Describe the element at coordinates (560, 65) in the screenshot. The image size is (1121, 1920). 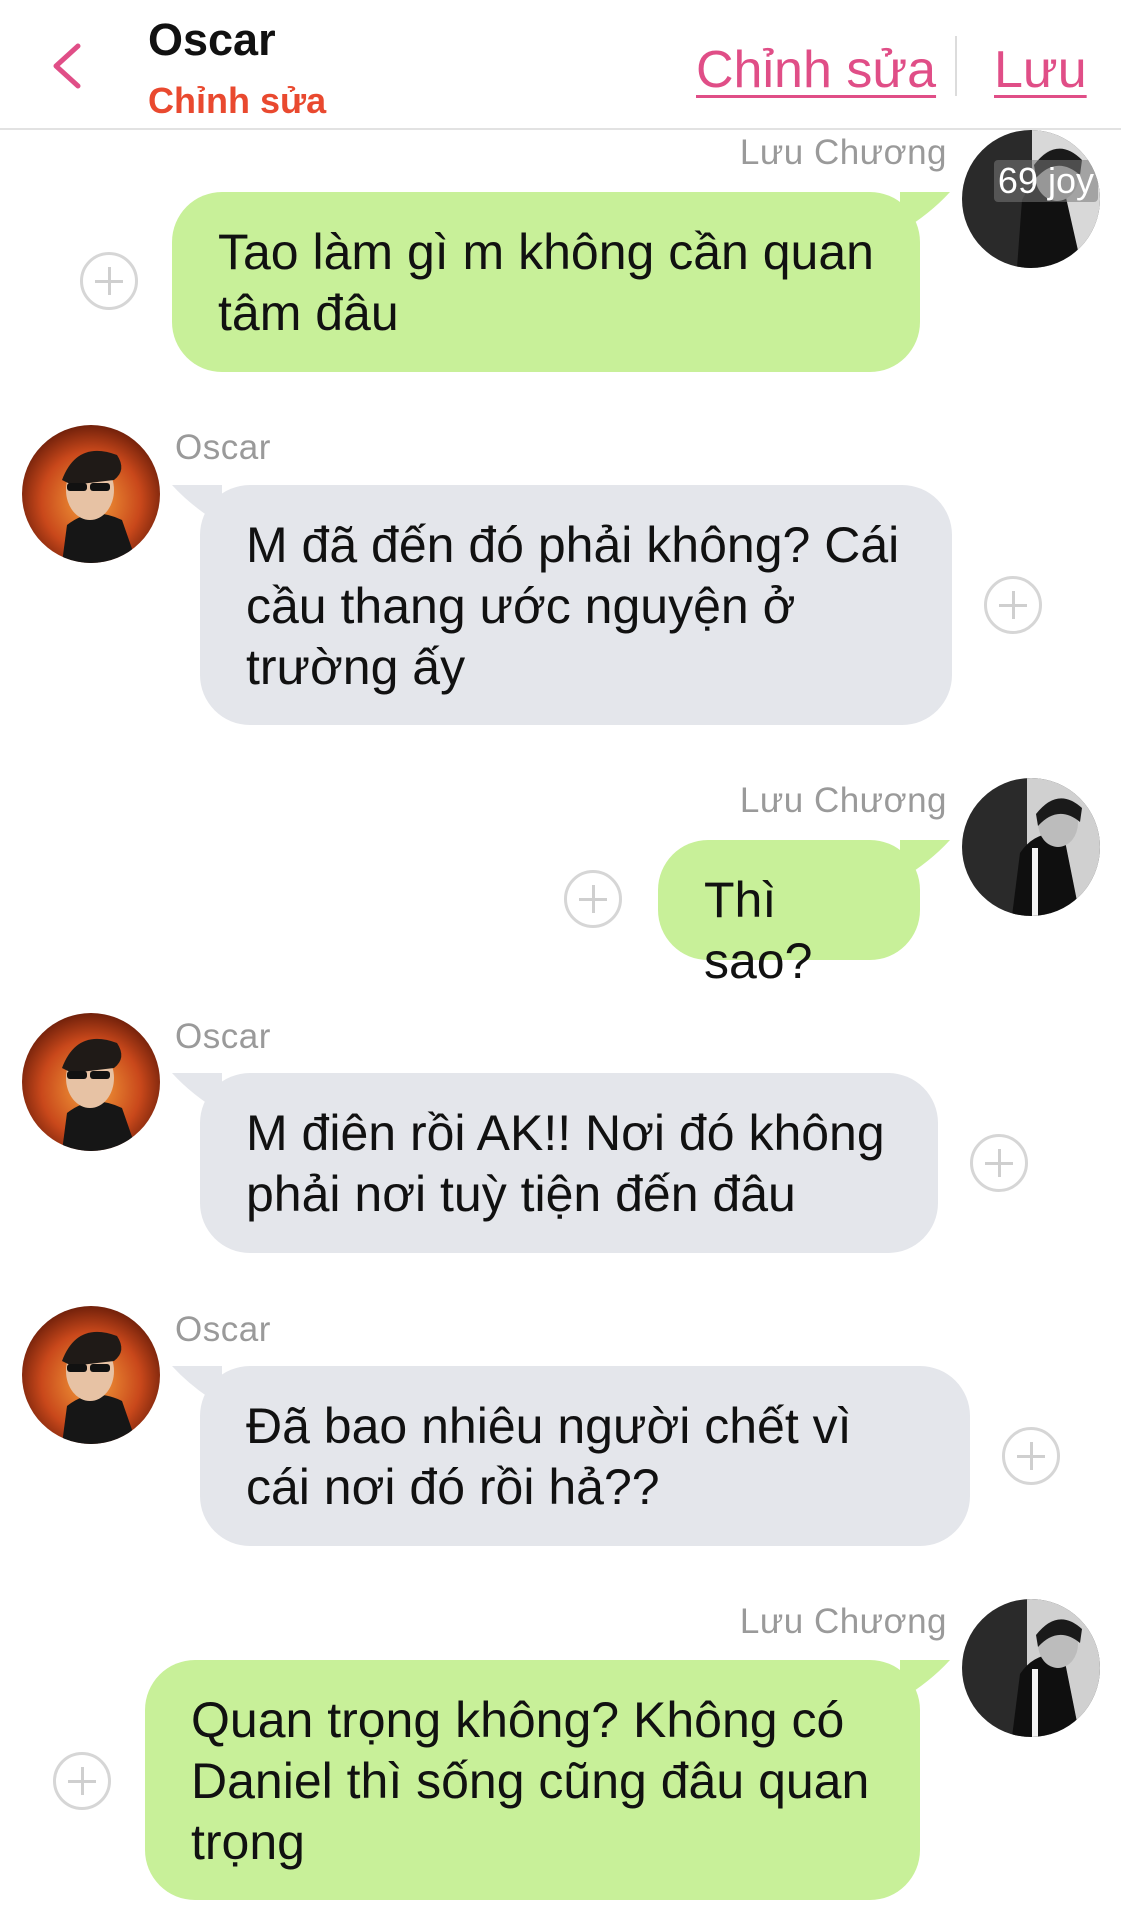
I see `chat-header: Oscar Chỉnh sửa Chỉnh sửa Lưu` at that location.